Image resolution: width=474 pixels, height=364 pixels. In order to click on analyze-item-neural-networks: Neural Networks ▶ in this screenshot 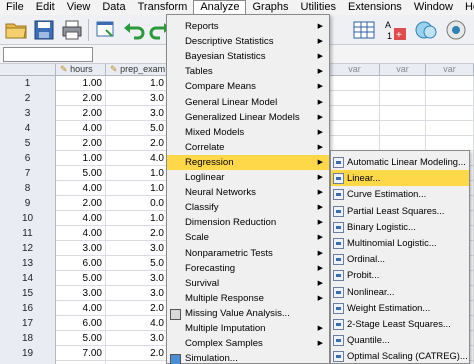, I will do `click(248, 192)`.